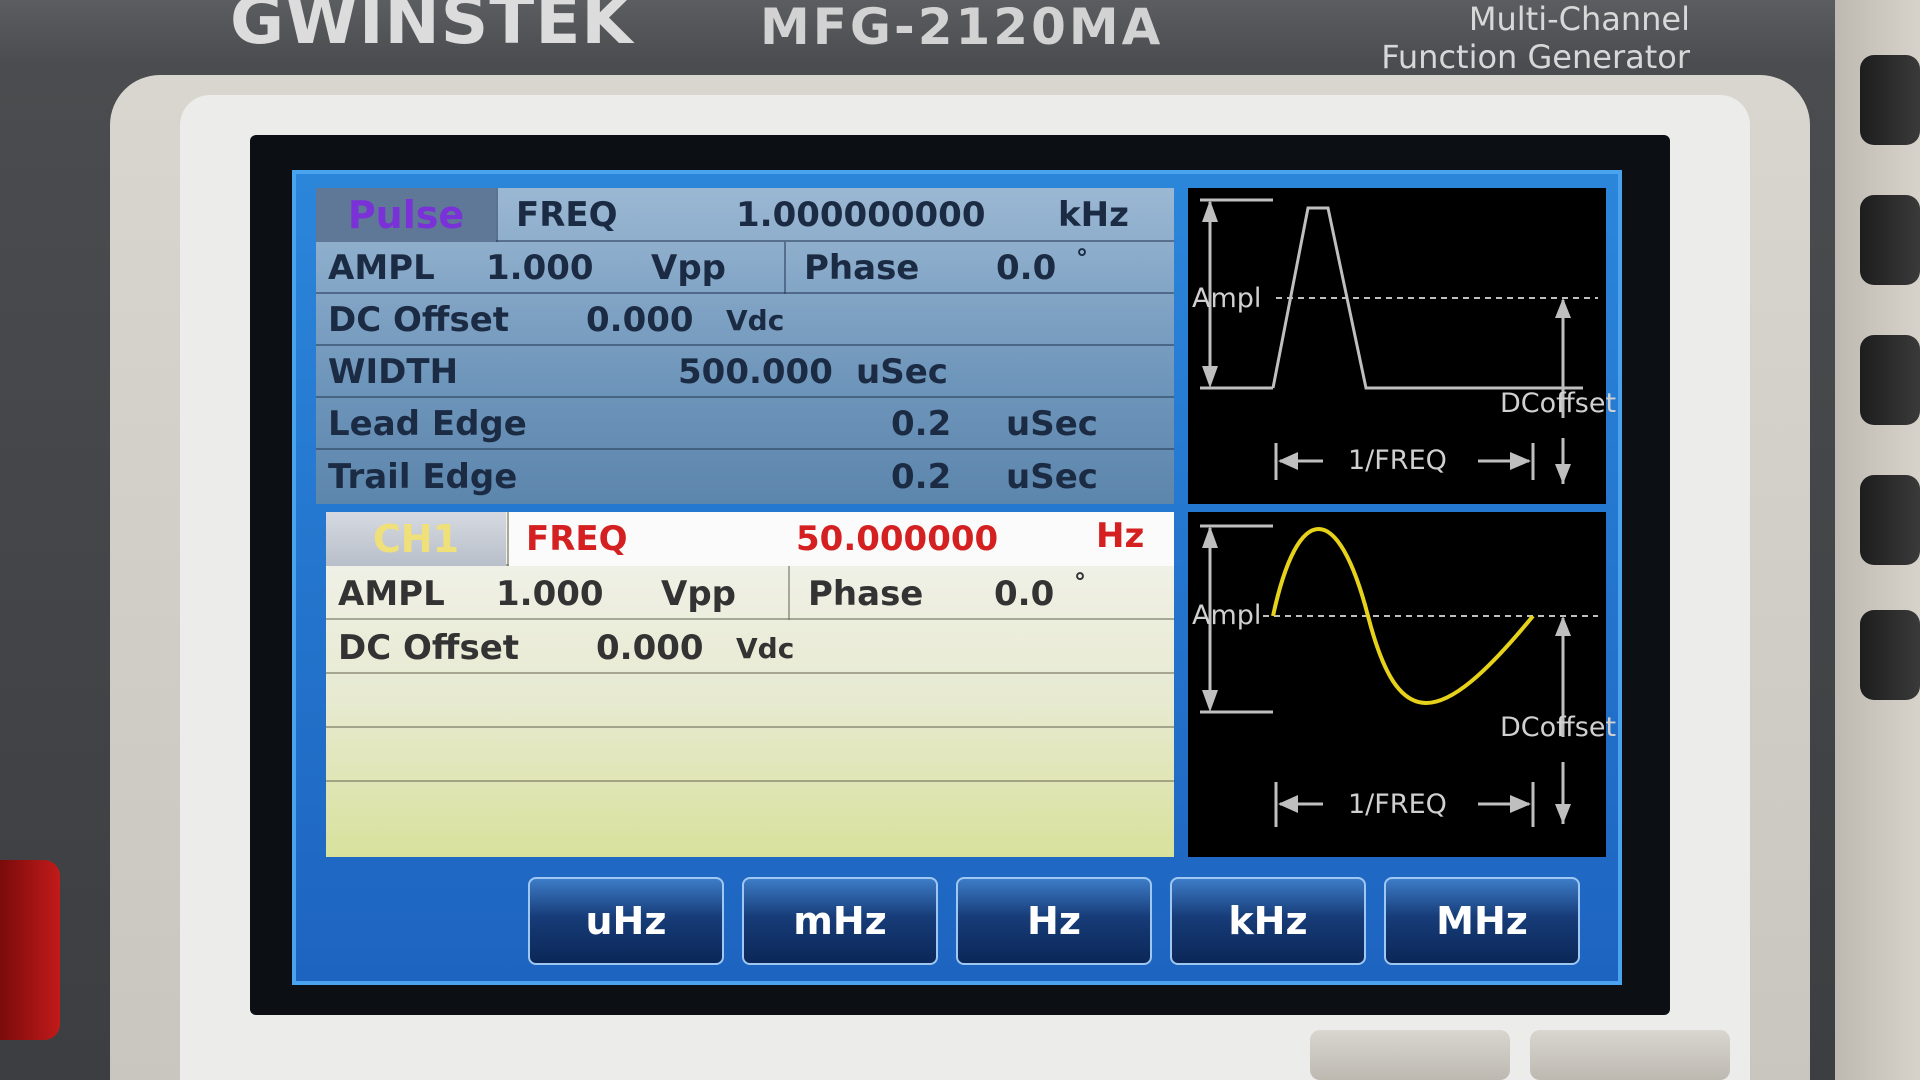 The image size is (1920, 1080). What do you see at coordinates (626, 921) in the screenshot?
I see `softkey-uhz: uHz` at bounding box center [626, 921].